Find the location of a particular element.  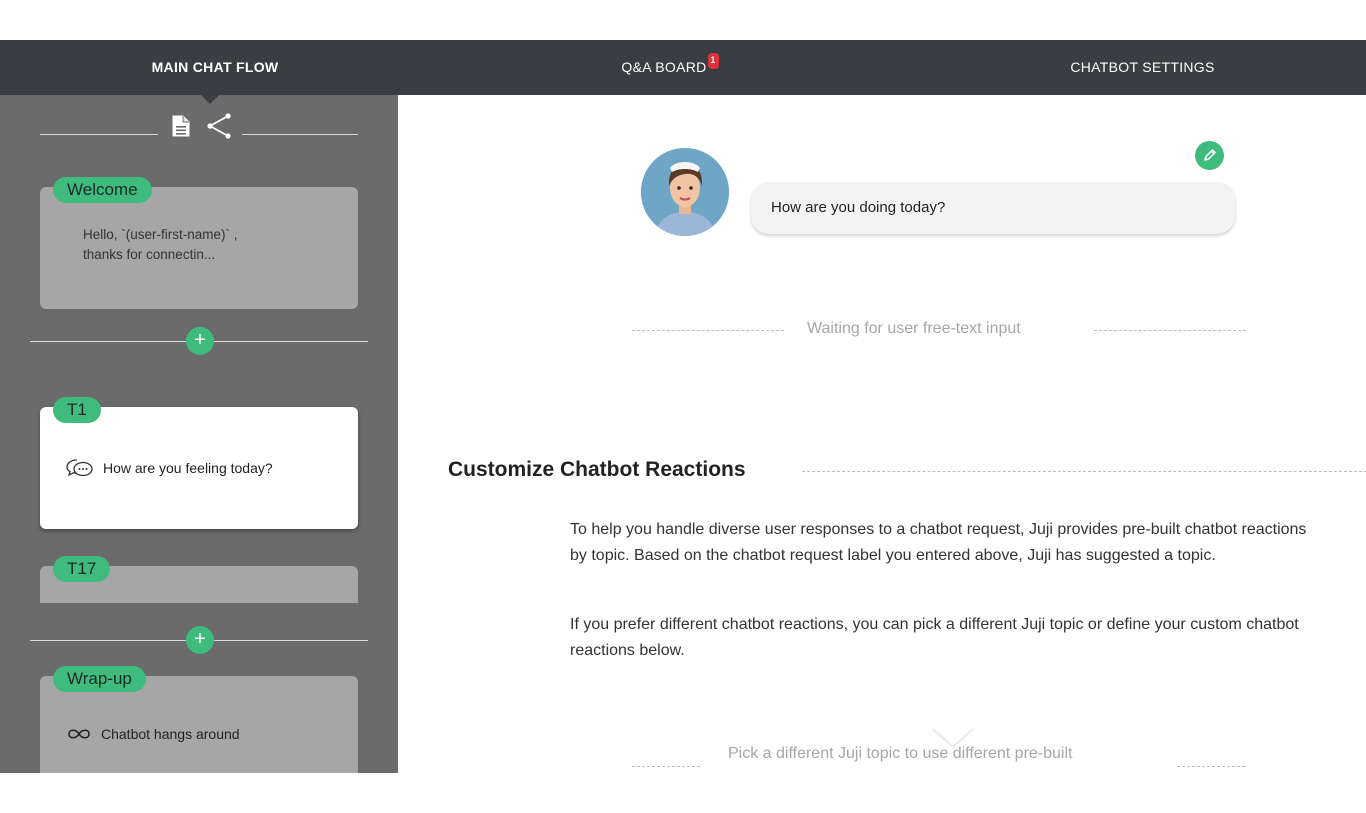

chatbot-message-bubble: How are you doing today? is located at coordinates (993, 208).